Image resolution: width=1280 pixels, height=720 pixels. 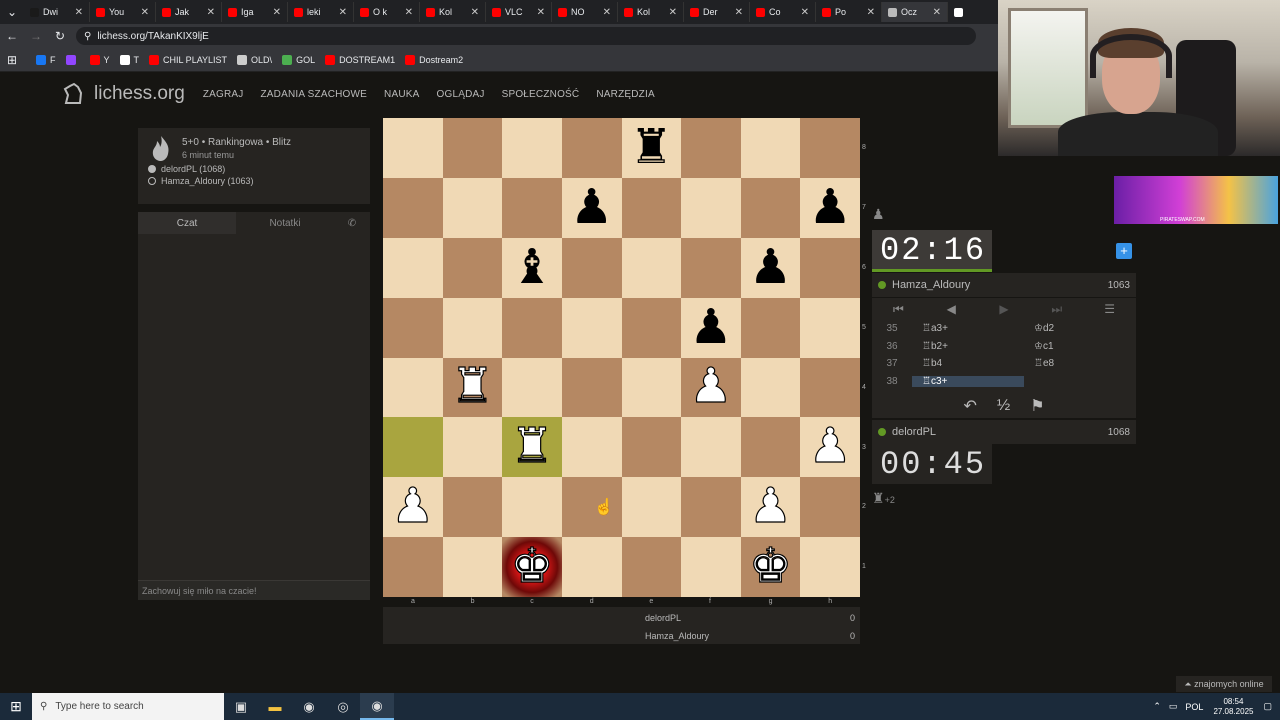 What do you see at coordinates (532, 267) in the screenshot?
I see `square-c6: ♝` at bounding box center [532, 267].